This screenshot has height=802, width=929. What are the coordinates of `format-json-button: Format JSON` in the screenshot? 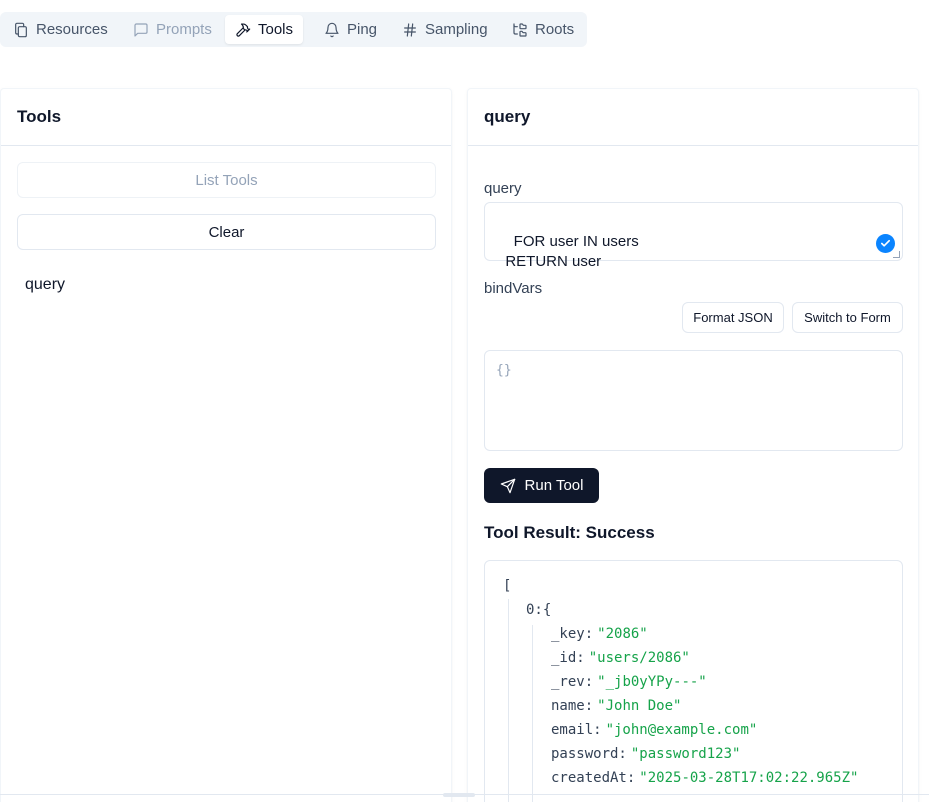 It's located at (733, 317).